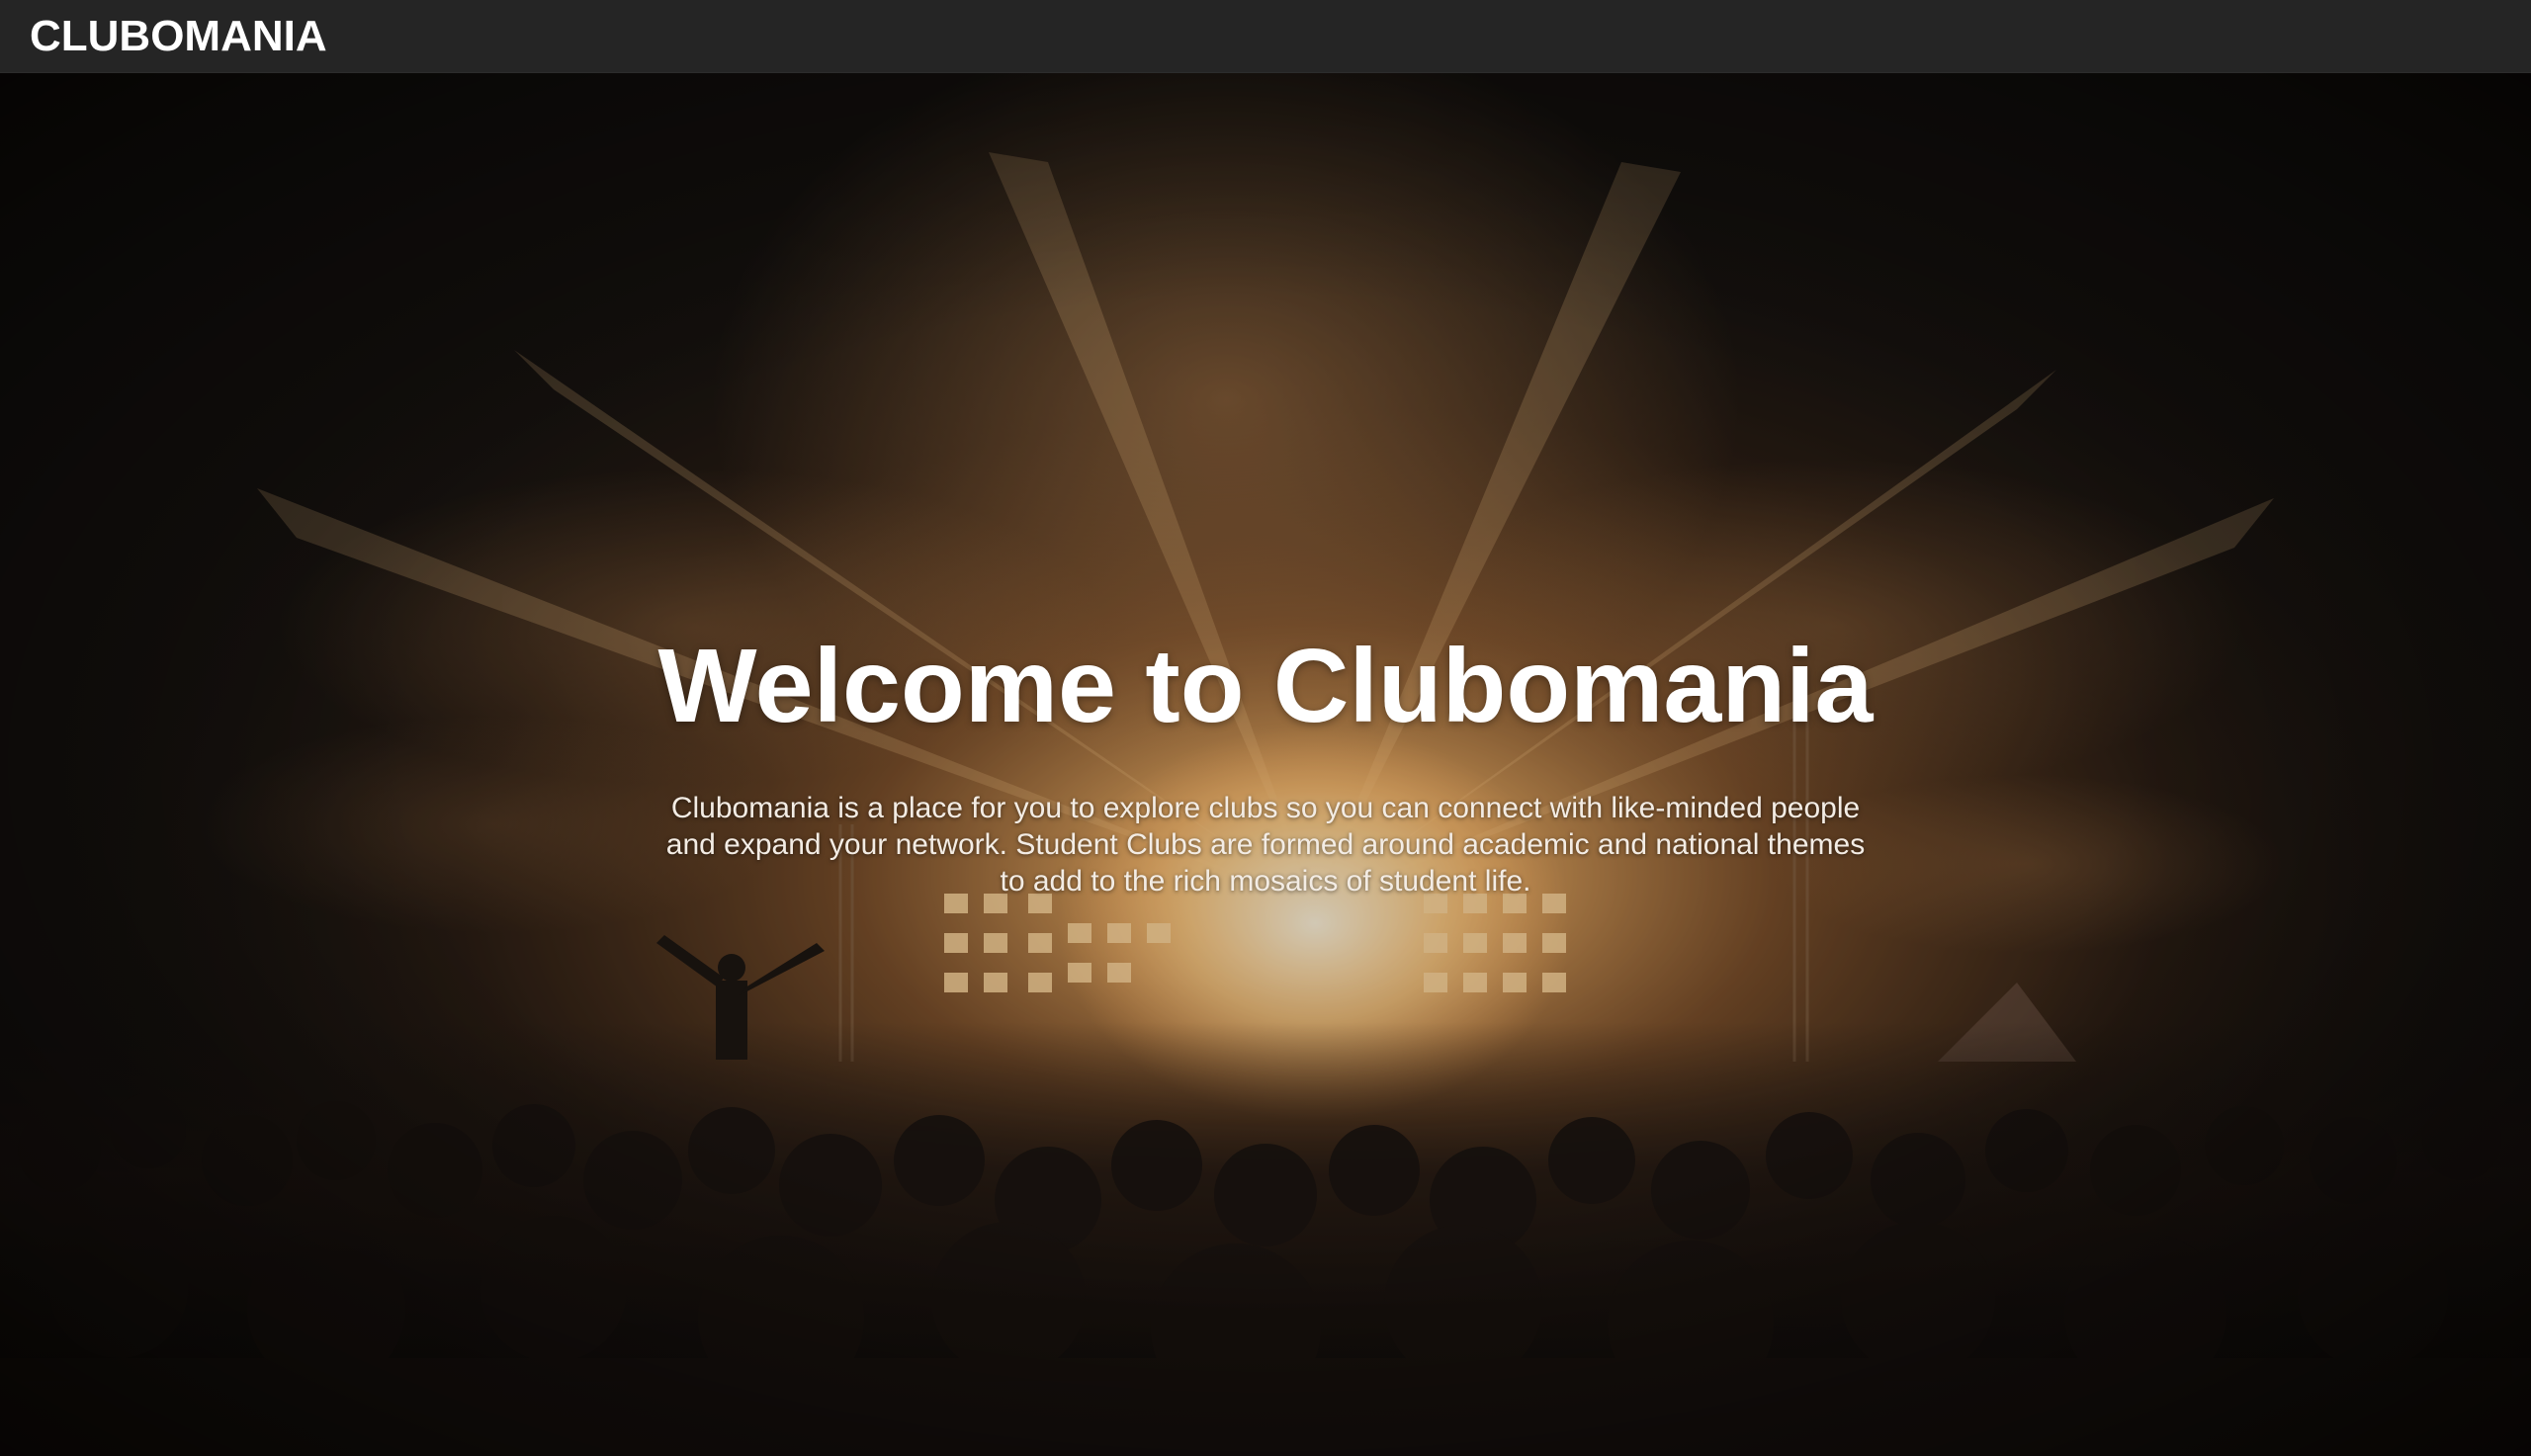 The width and height of the screenshot is (2531, 1456). Describe the element at coordinates (1265, 686) in the screenshot. I see `hero-title: Welcome to Clubomania` at that location.